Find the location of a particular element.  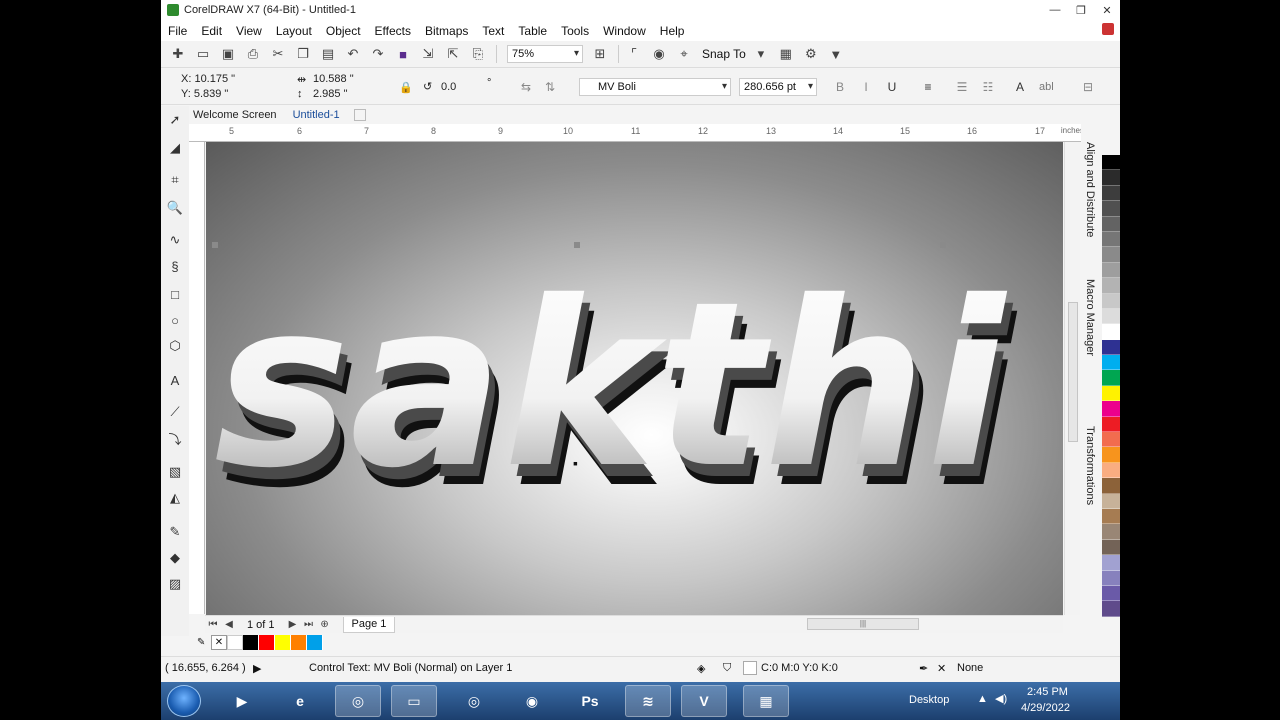

tab-page-1: Page 1 is located at coordinates (369, 624).